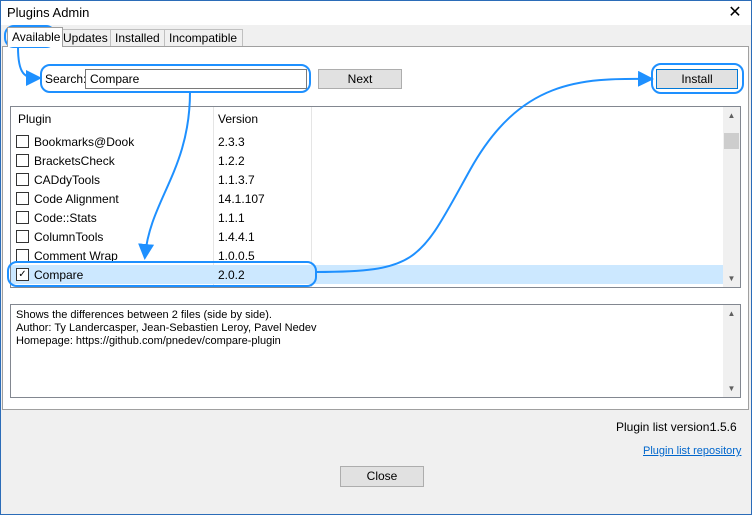 The image size is (752, 515). What do you see at coordinates (196, 79) in the screenshot?
I see `search-input` at bounding box center [196, 79].